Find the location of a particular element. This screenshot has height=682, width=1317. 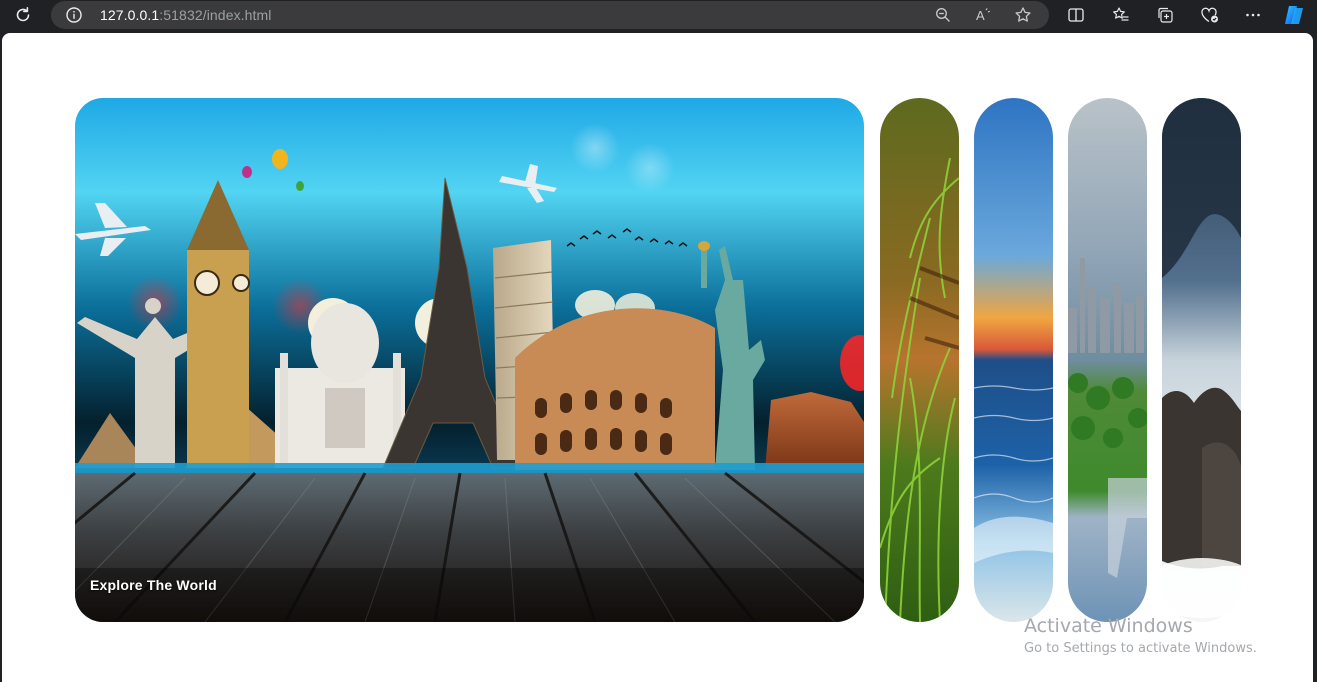

favorite-star-icon is located at coordinates (1023, 15).